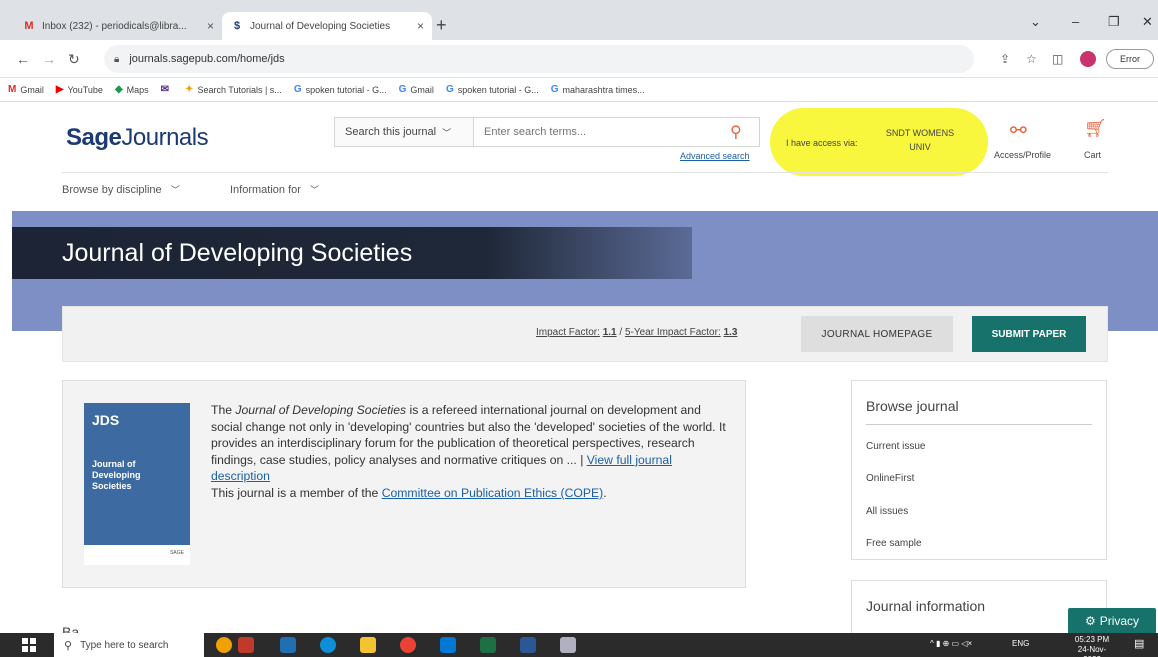 This screenshot has width=1158, height=657. I want to click on tab-gmail: M Inbox (232) - periodicals@libra... ×, so click(118, 26).